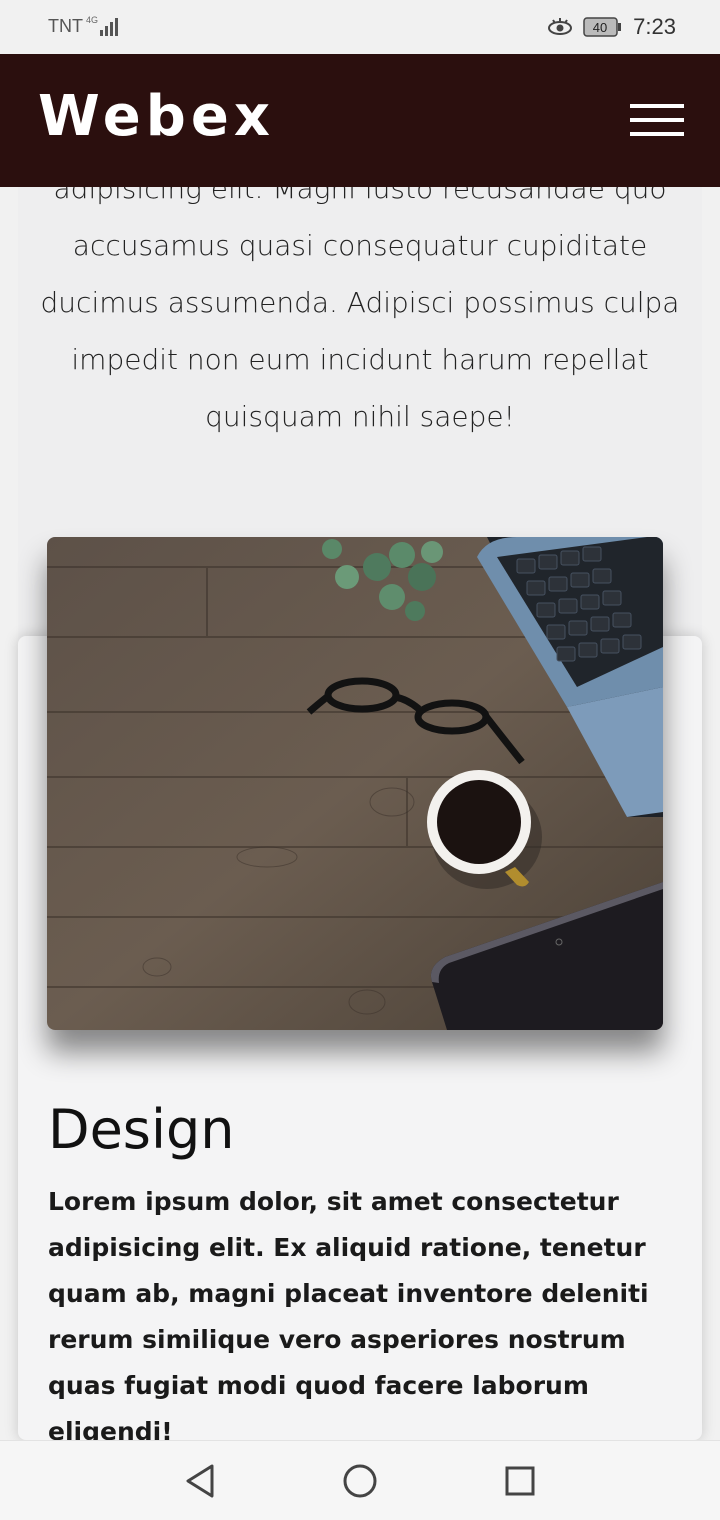 The image size is (720, 1520). What do you see at coordinates (560, 26) in the screenshot?
I see `eye-comfort-icon` at bounding box center [560, 26].